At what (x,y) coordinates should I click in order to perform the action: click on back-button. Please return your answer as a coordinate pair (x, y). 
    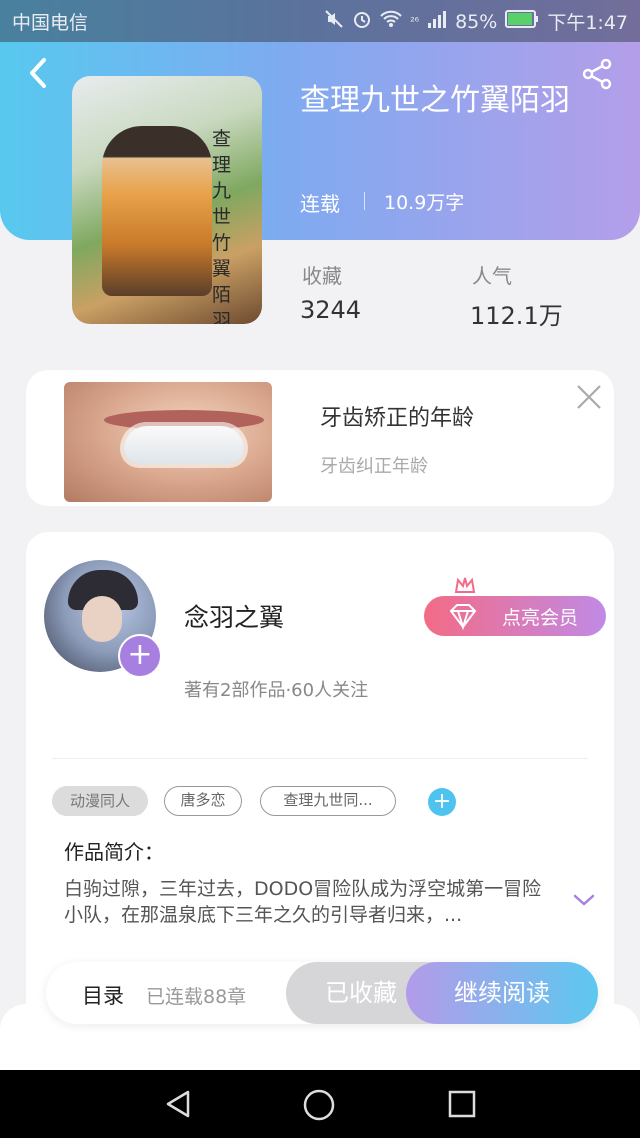
    Looking at the image, I should click on (39, 73).